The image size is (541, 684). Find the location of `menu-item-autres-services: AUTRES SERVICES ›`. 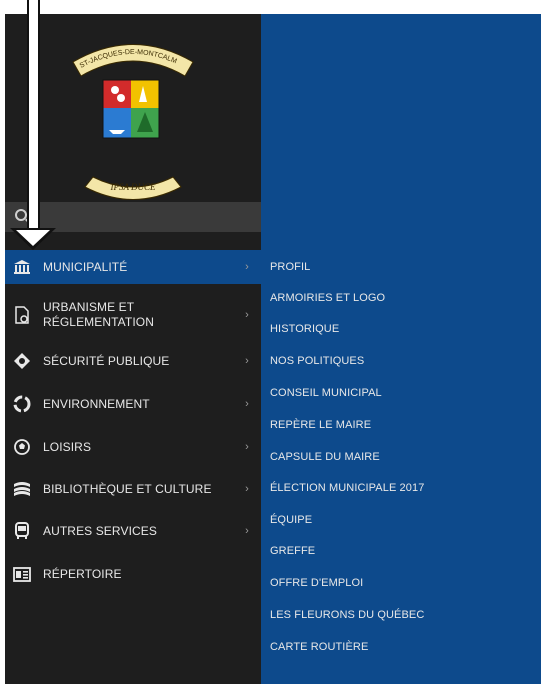

menu-item-autres-services: AUTRES SERVICES › is located at coordinates (133, 531).